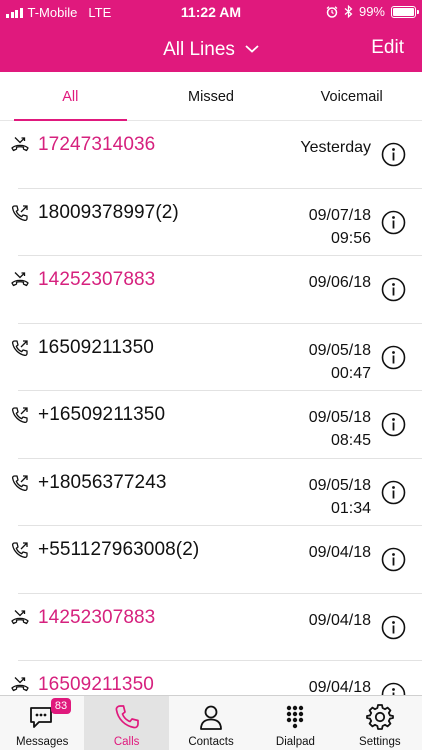 This screenshot has width=422, height=750. I want to click on battery-percent: 99%, so click(371, 11).